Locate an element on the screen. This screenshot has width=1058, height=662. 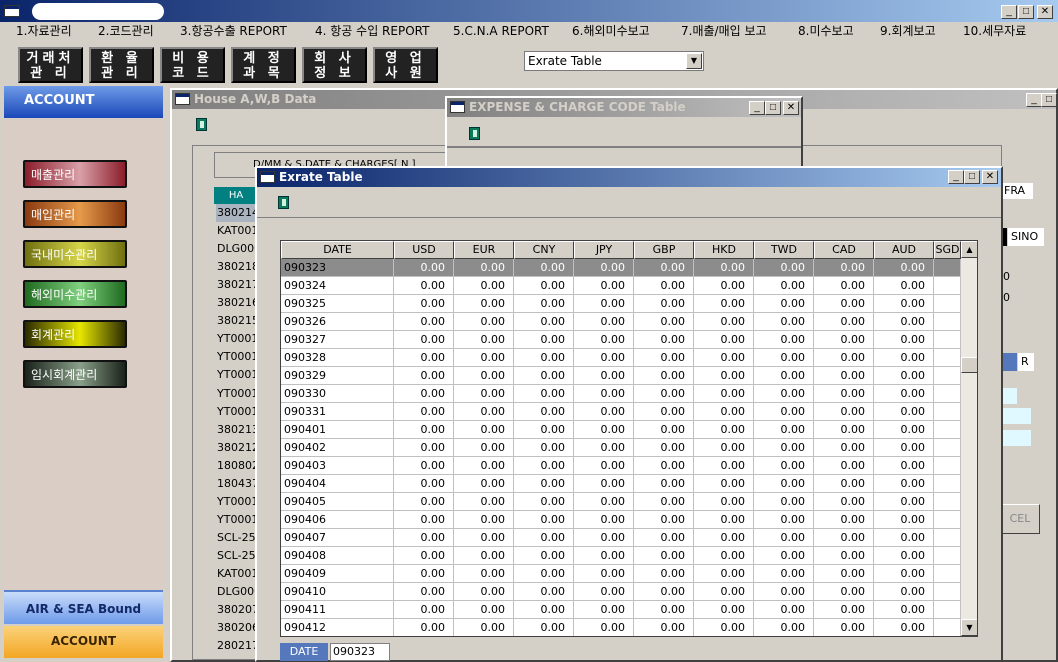
date-cell: 090408 is located at coordinates (337, 556).